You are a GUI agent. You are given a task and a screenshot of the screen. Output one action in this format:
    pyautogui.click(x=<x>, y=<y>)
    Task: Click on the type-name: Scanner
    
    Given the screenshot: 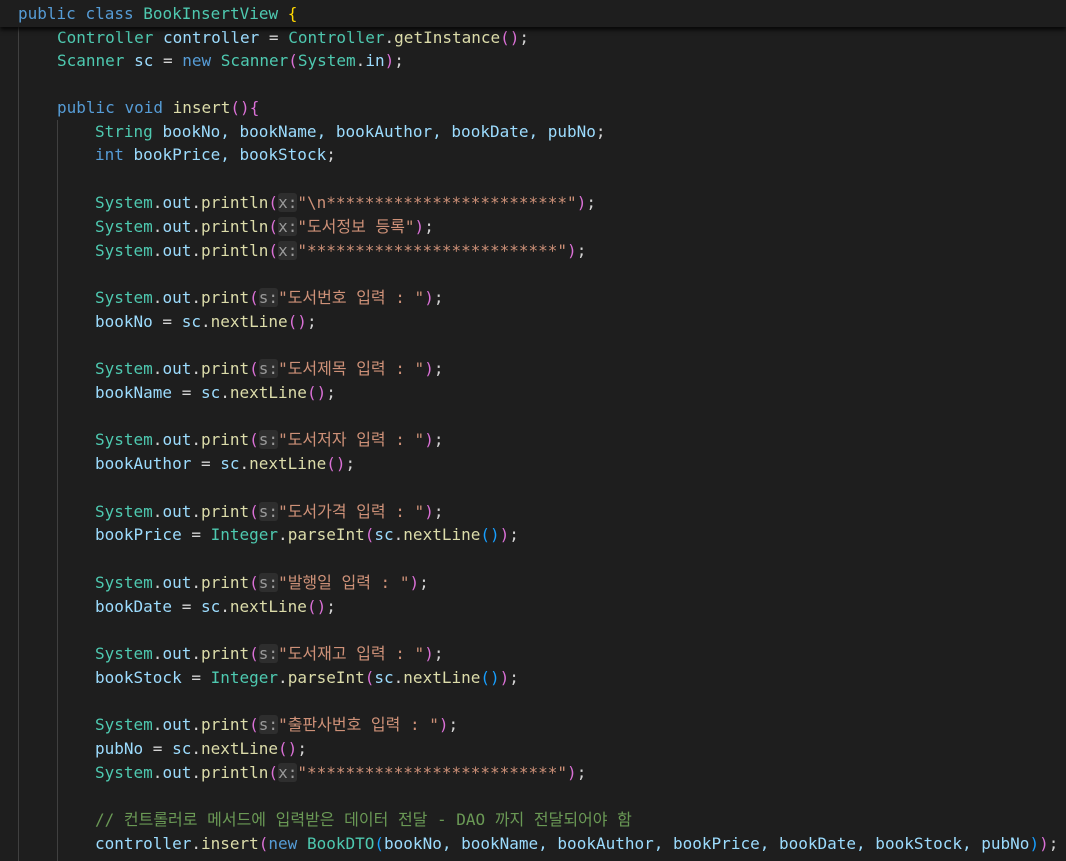 What is the action you would take?
    pyautogui.click(x=91, y=60)
    